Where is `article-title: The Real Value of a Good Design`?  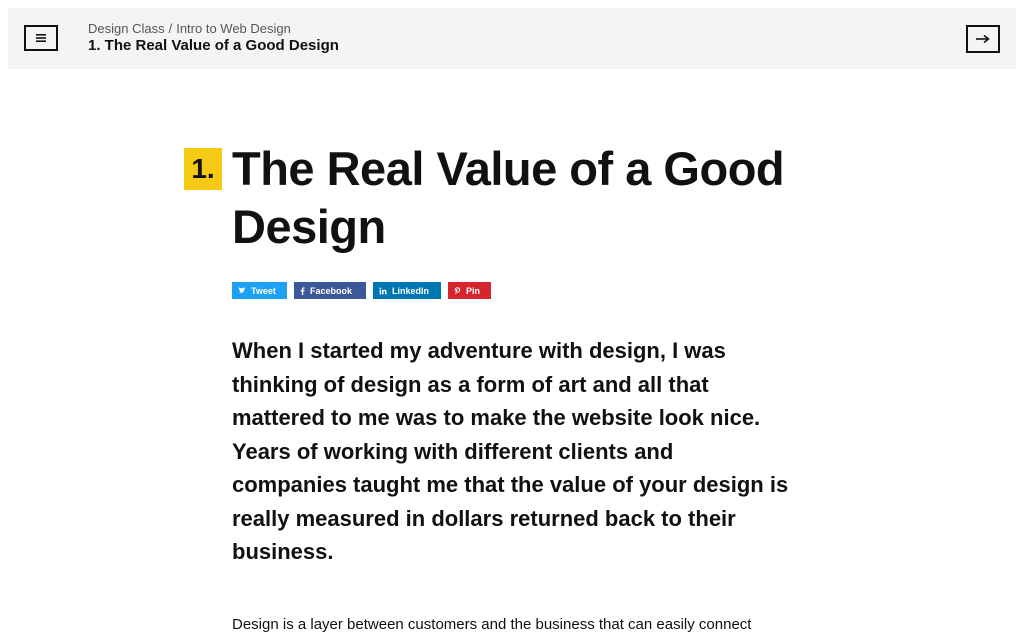 article-title: The Real Value of a Good Design is located at coordinates (508, 197).